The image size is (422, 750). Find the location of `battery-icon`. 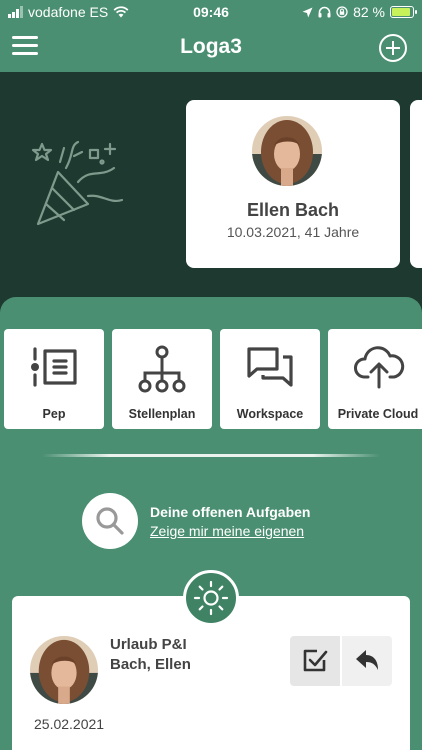

battery-icon is located at coordinates (403, 12).